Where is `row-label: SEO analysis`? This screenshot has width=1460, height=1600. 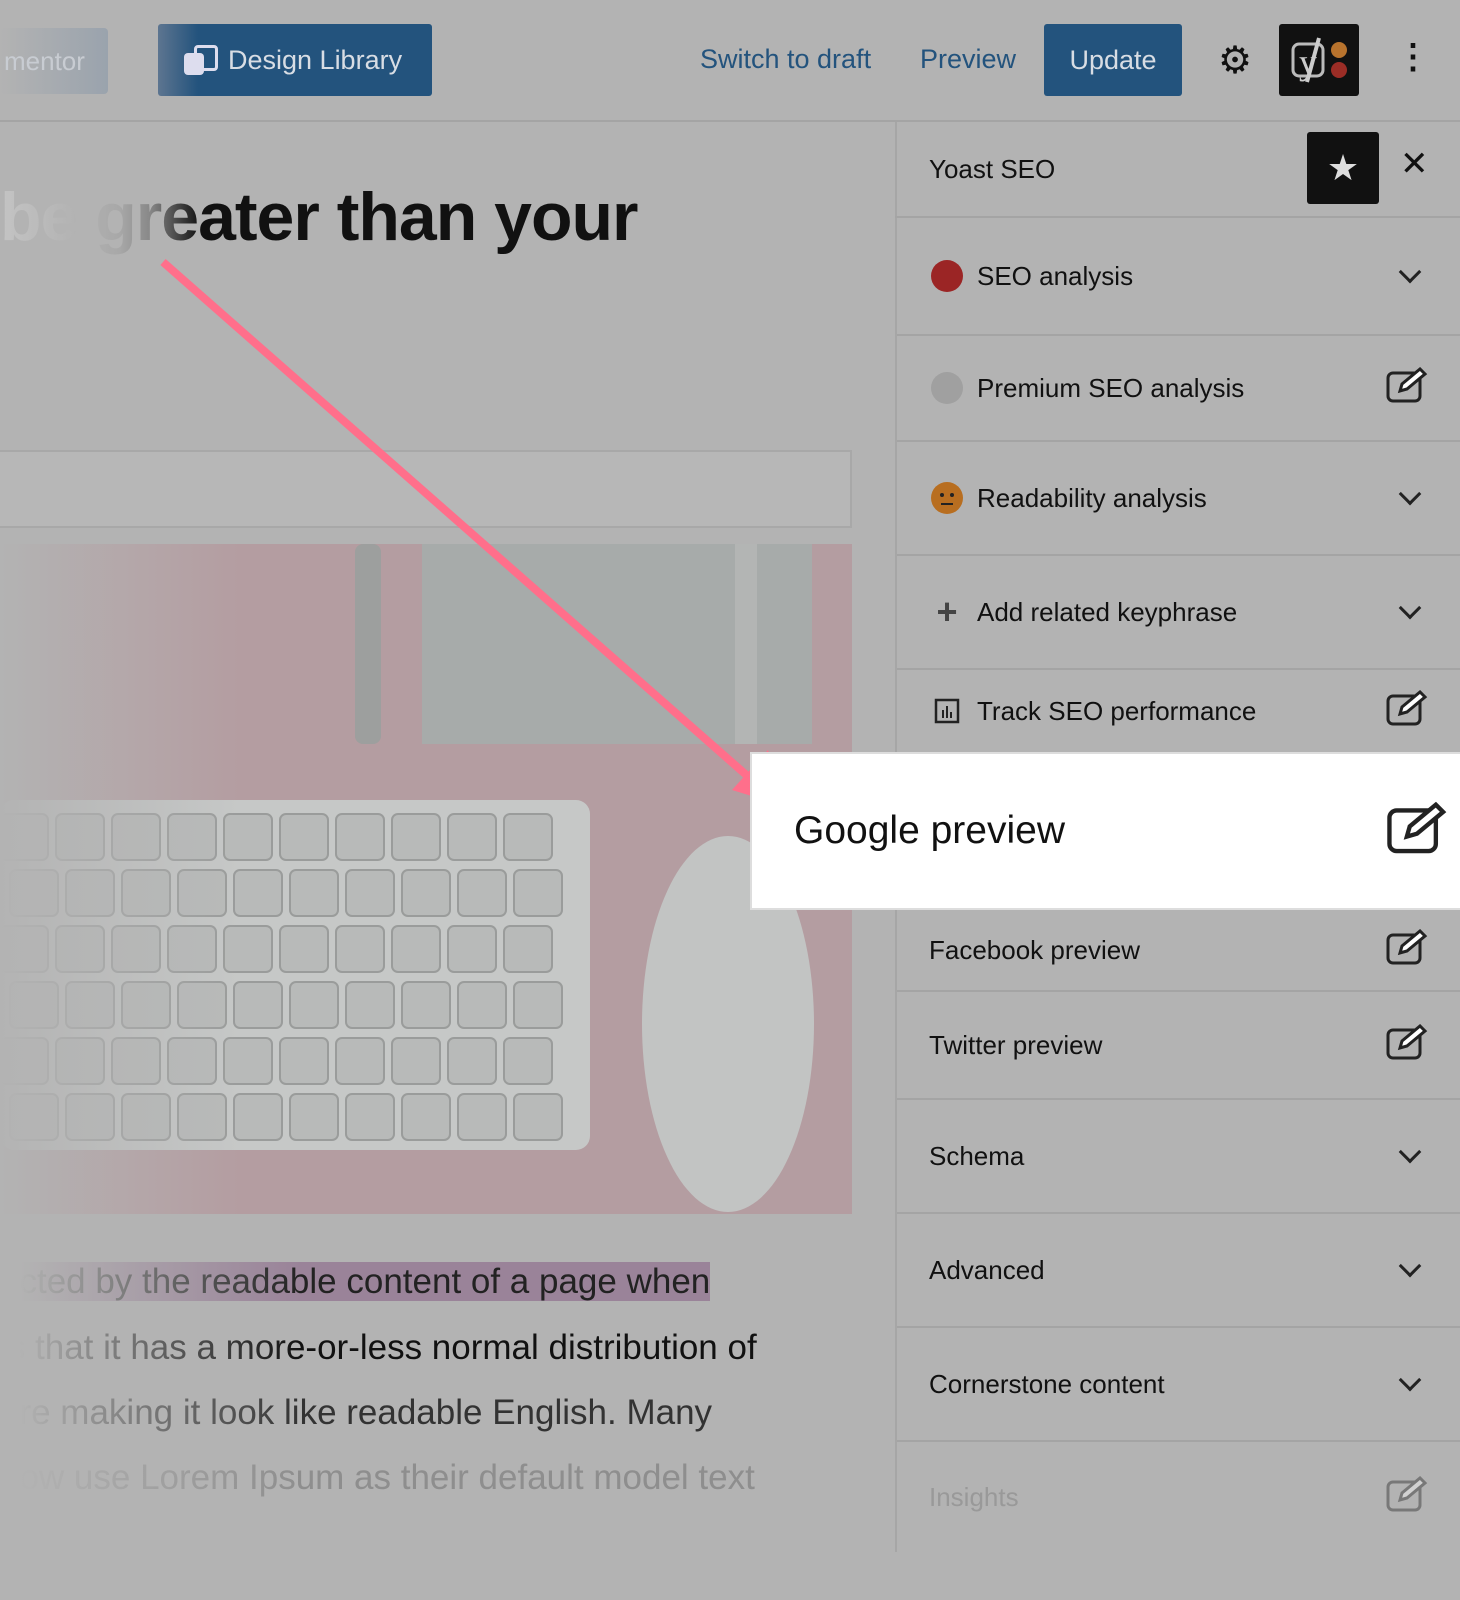
row-label: SEO analysis is located at coordinates (1055, 275).